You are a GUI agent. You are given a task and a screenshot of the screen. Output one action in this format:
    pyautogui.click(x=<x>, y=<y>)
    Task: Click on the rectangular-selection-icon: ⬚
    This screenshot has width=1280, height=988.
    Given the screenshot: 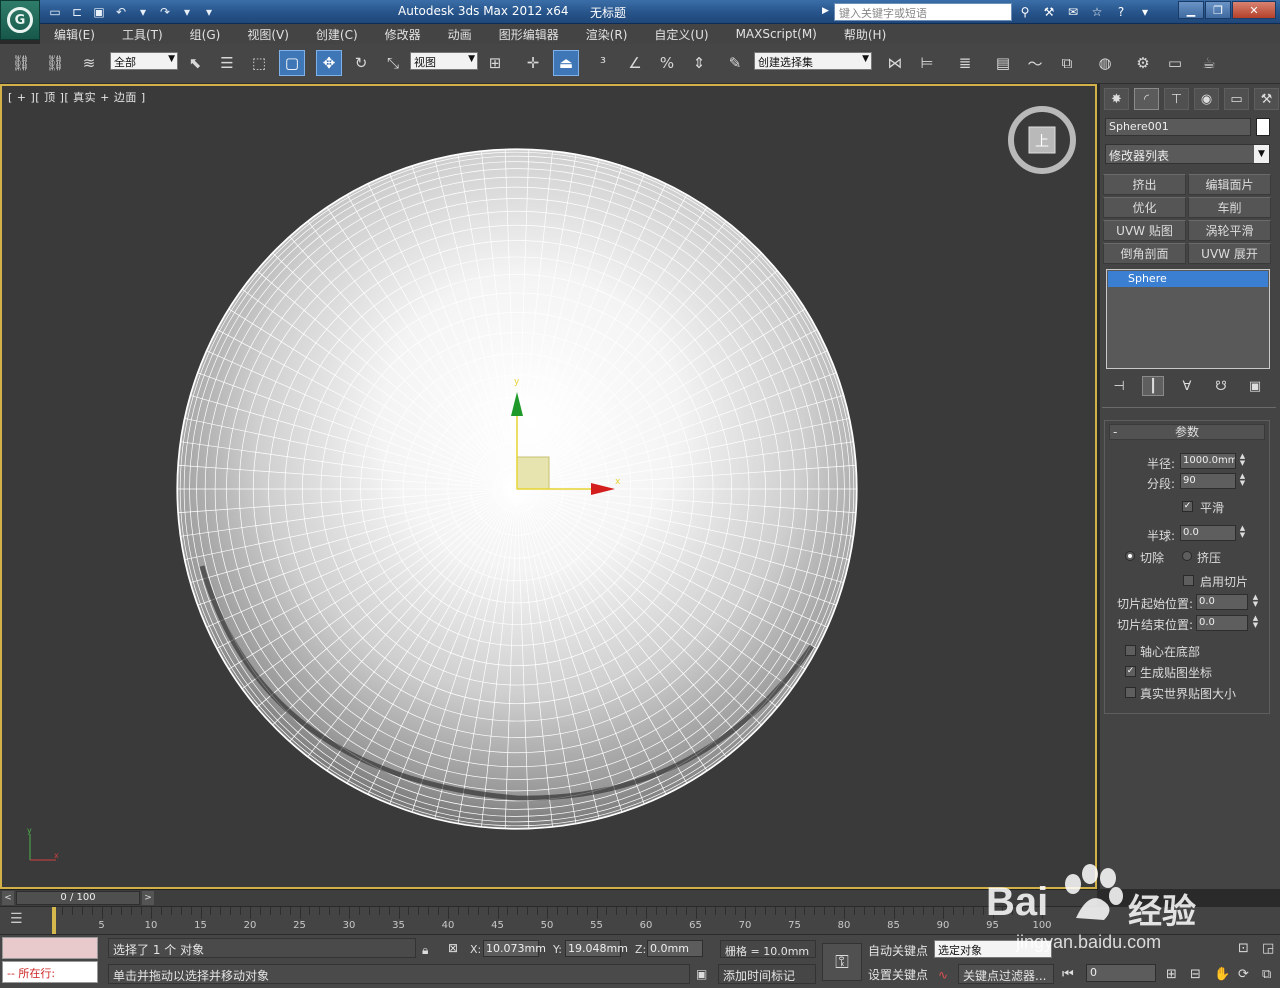 What is the action you would take?
    pyautogui.click(x=259, y=63)
    